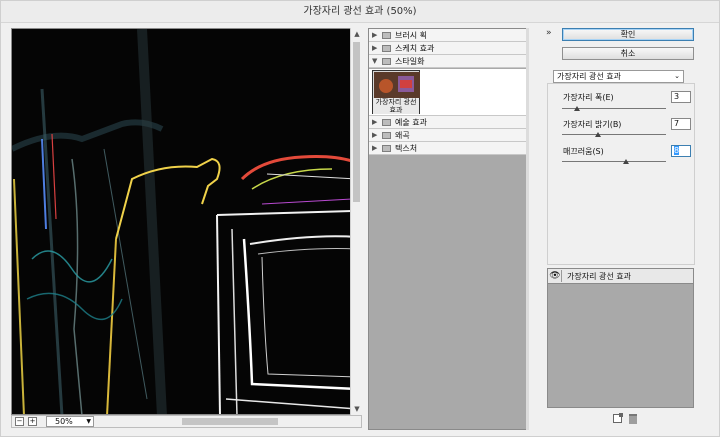 The width and height of the screenshot is (720, 437). Describe the element at coordinates (64, 421) in the screenshot. I see `zoom-value: 50%` at that location.